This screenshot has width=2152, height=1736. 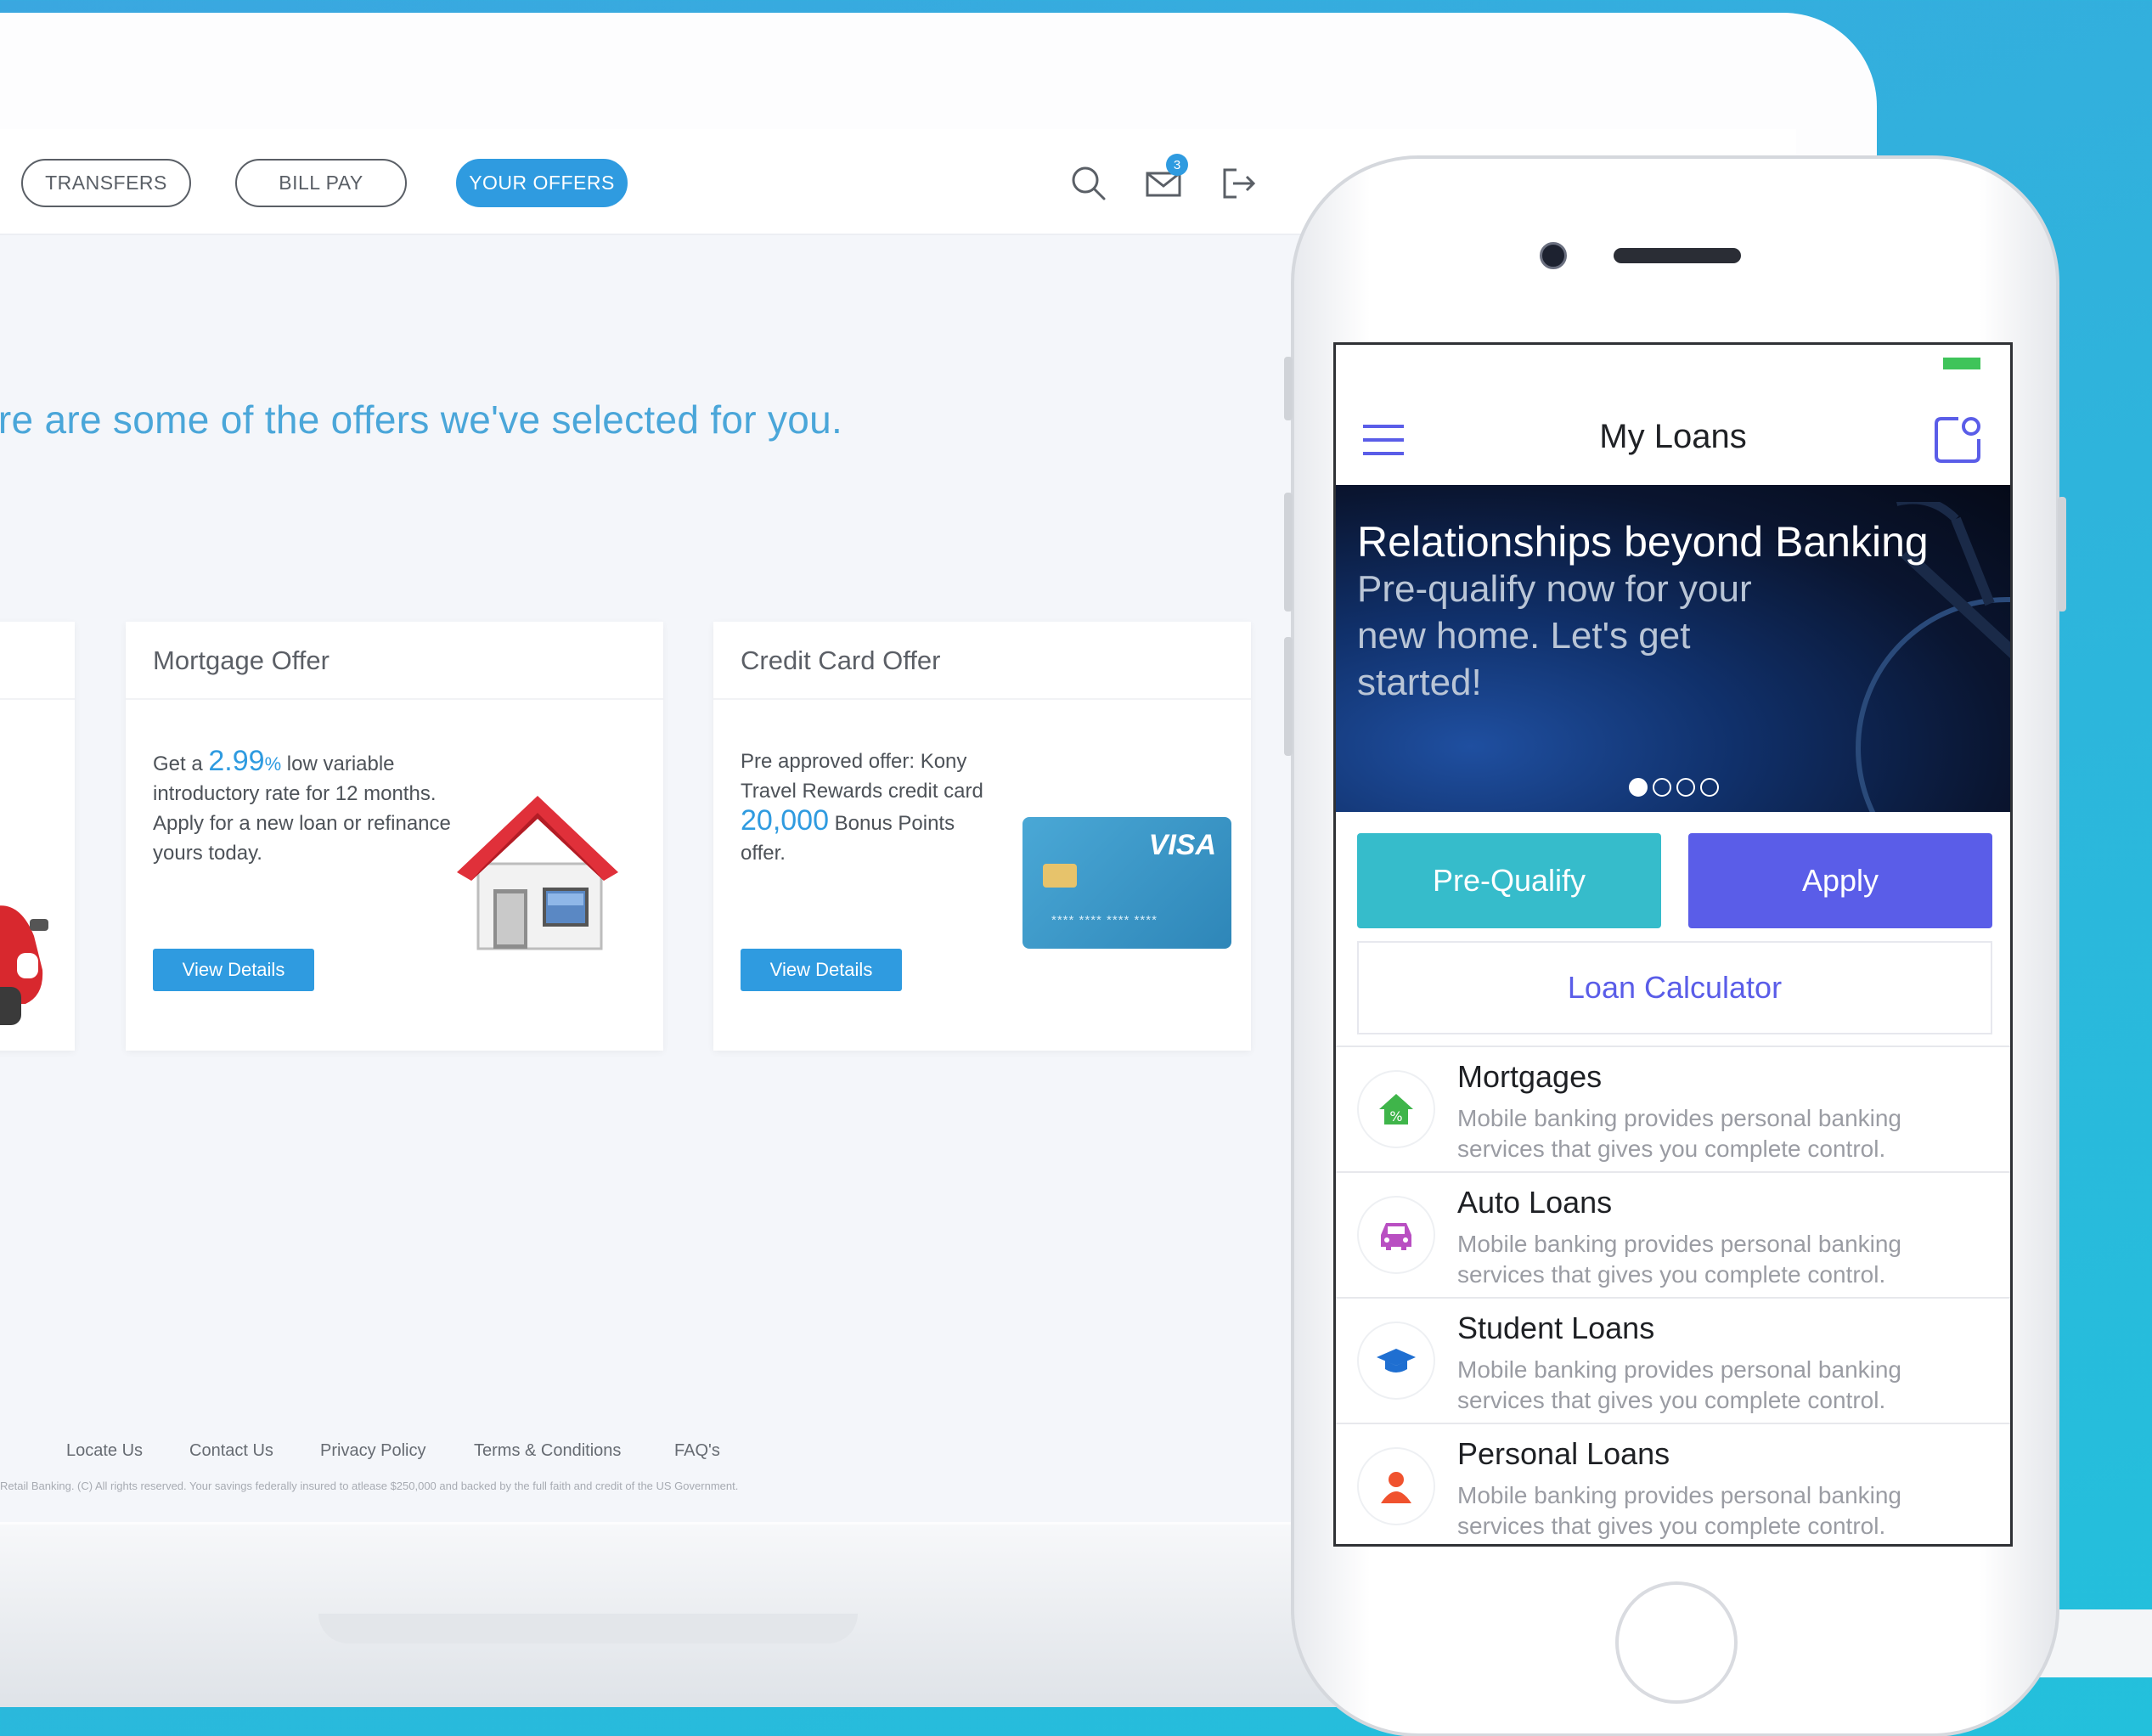 I want to click on mortgage-view-details-button: View Details, so click(x=233, y=970).